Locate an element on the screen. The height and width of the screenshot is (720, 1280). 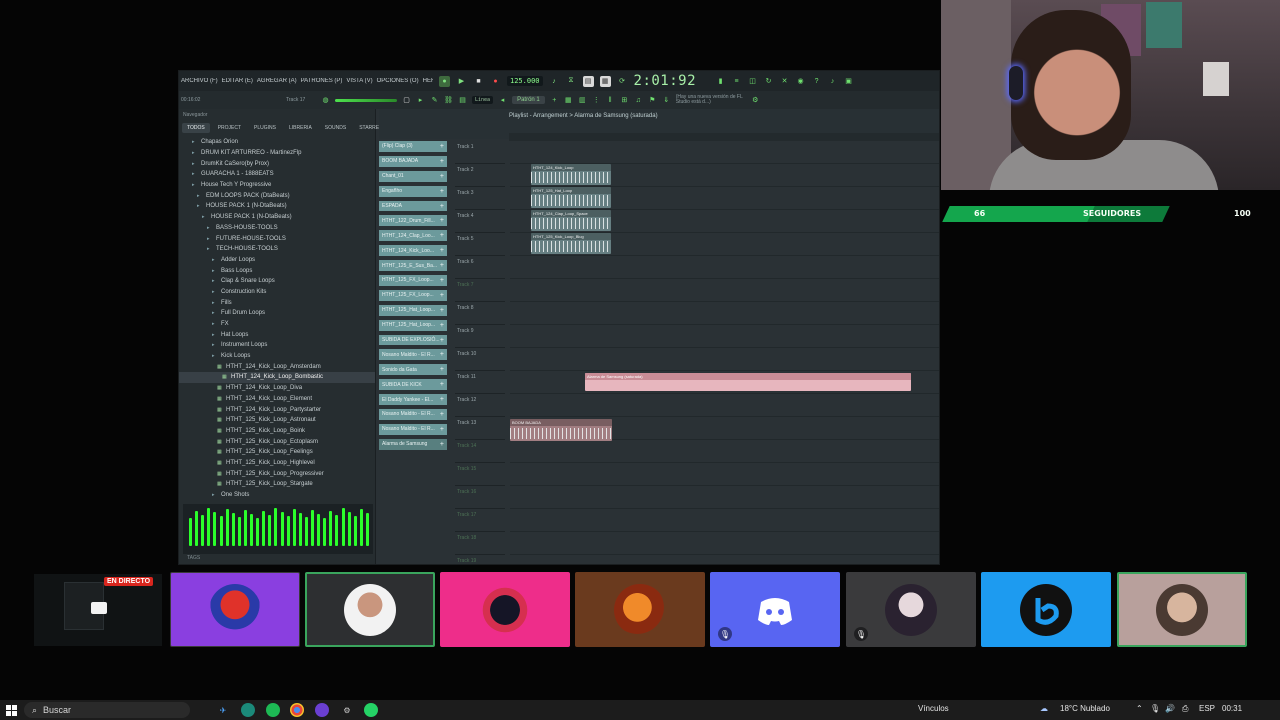
track-label: Track 13 is located at coordinates (480, 428).